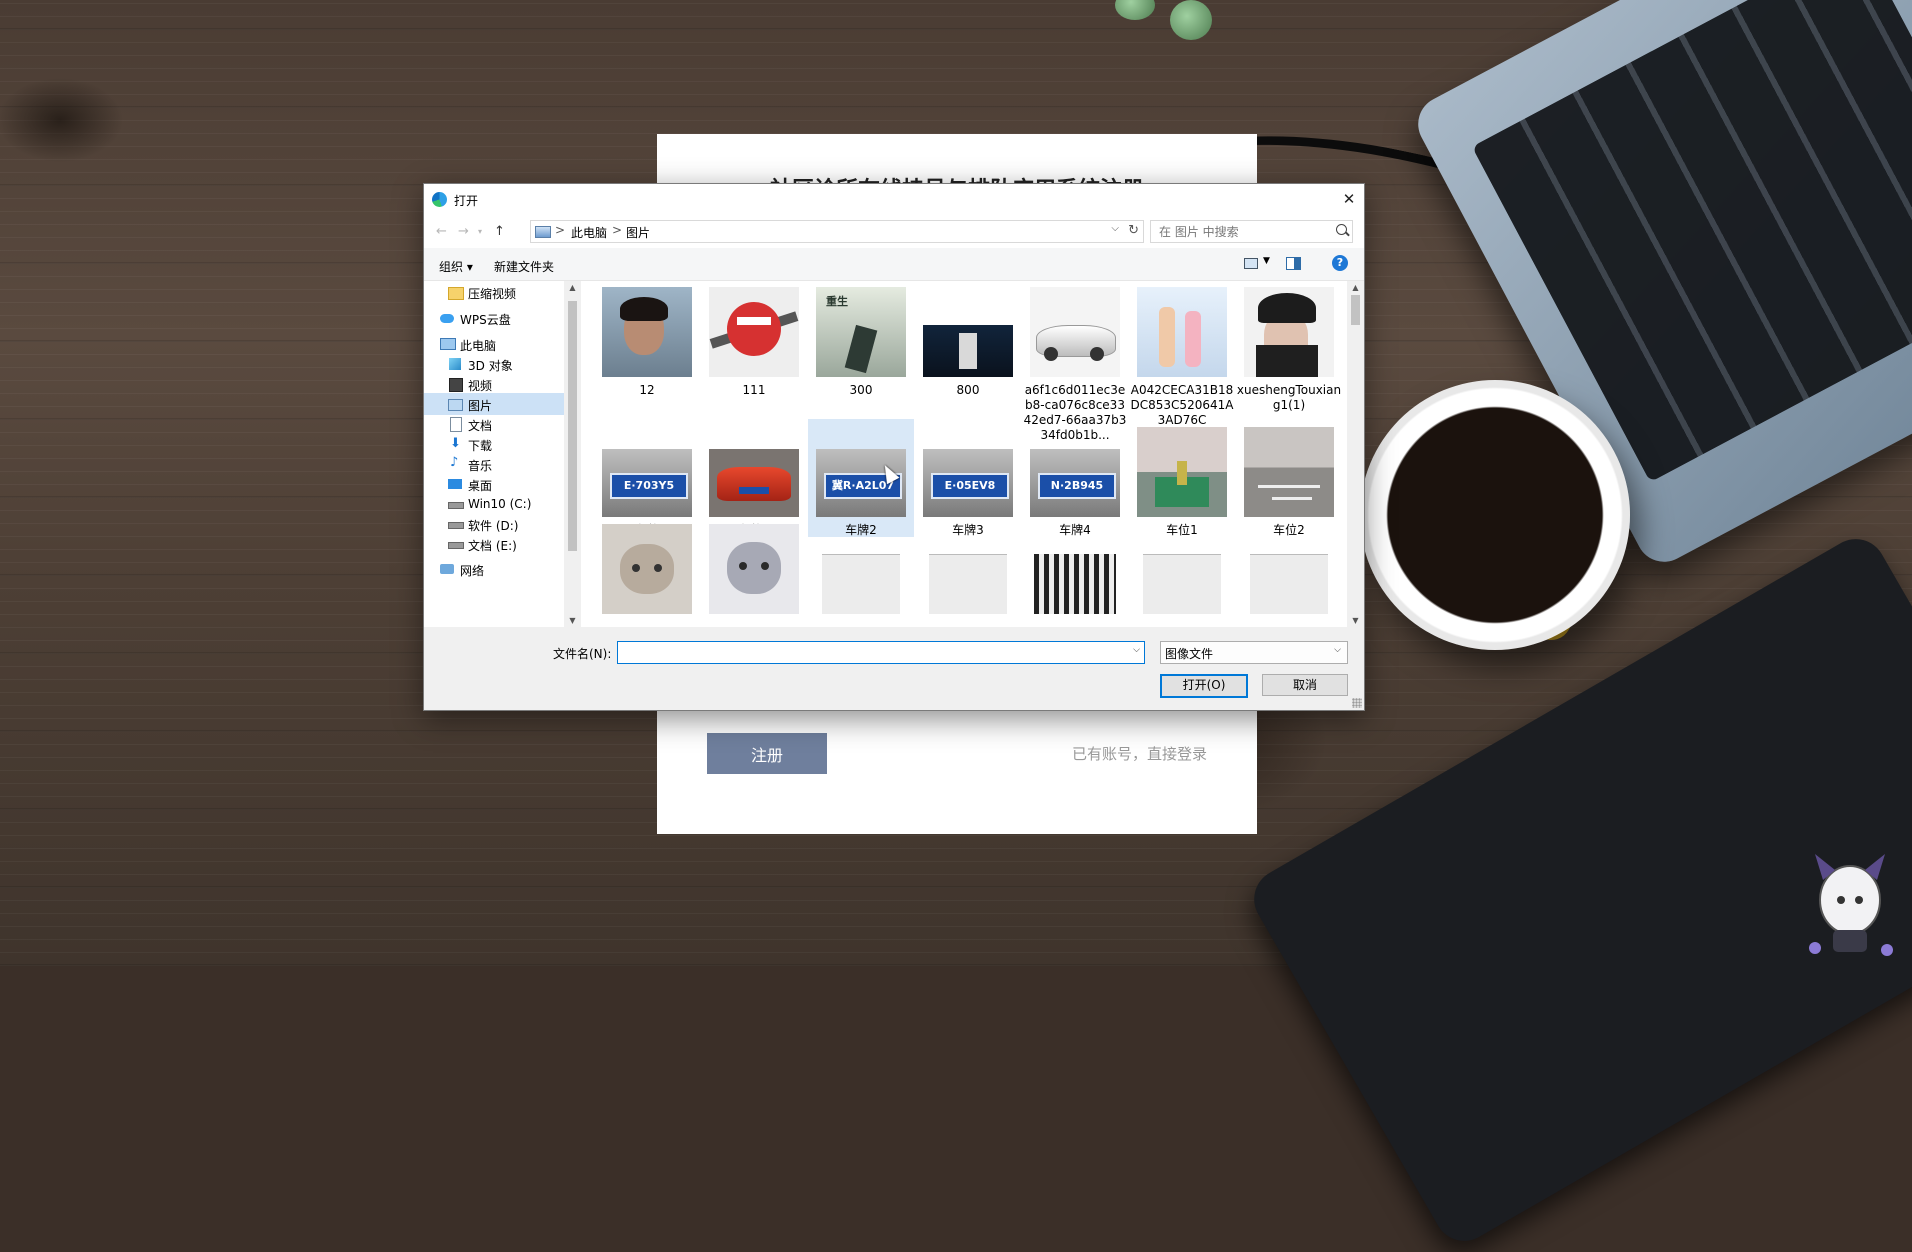  Describe the element at coordinates (543, 232) in the screenshot. I see `computer-icon` at that location.